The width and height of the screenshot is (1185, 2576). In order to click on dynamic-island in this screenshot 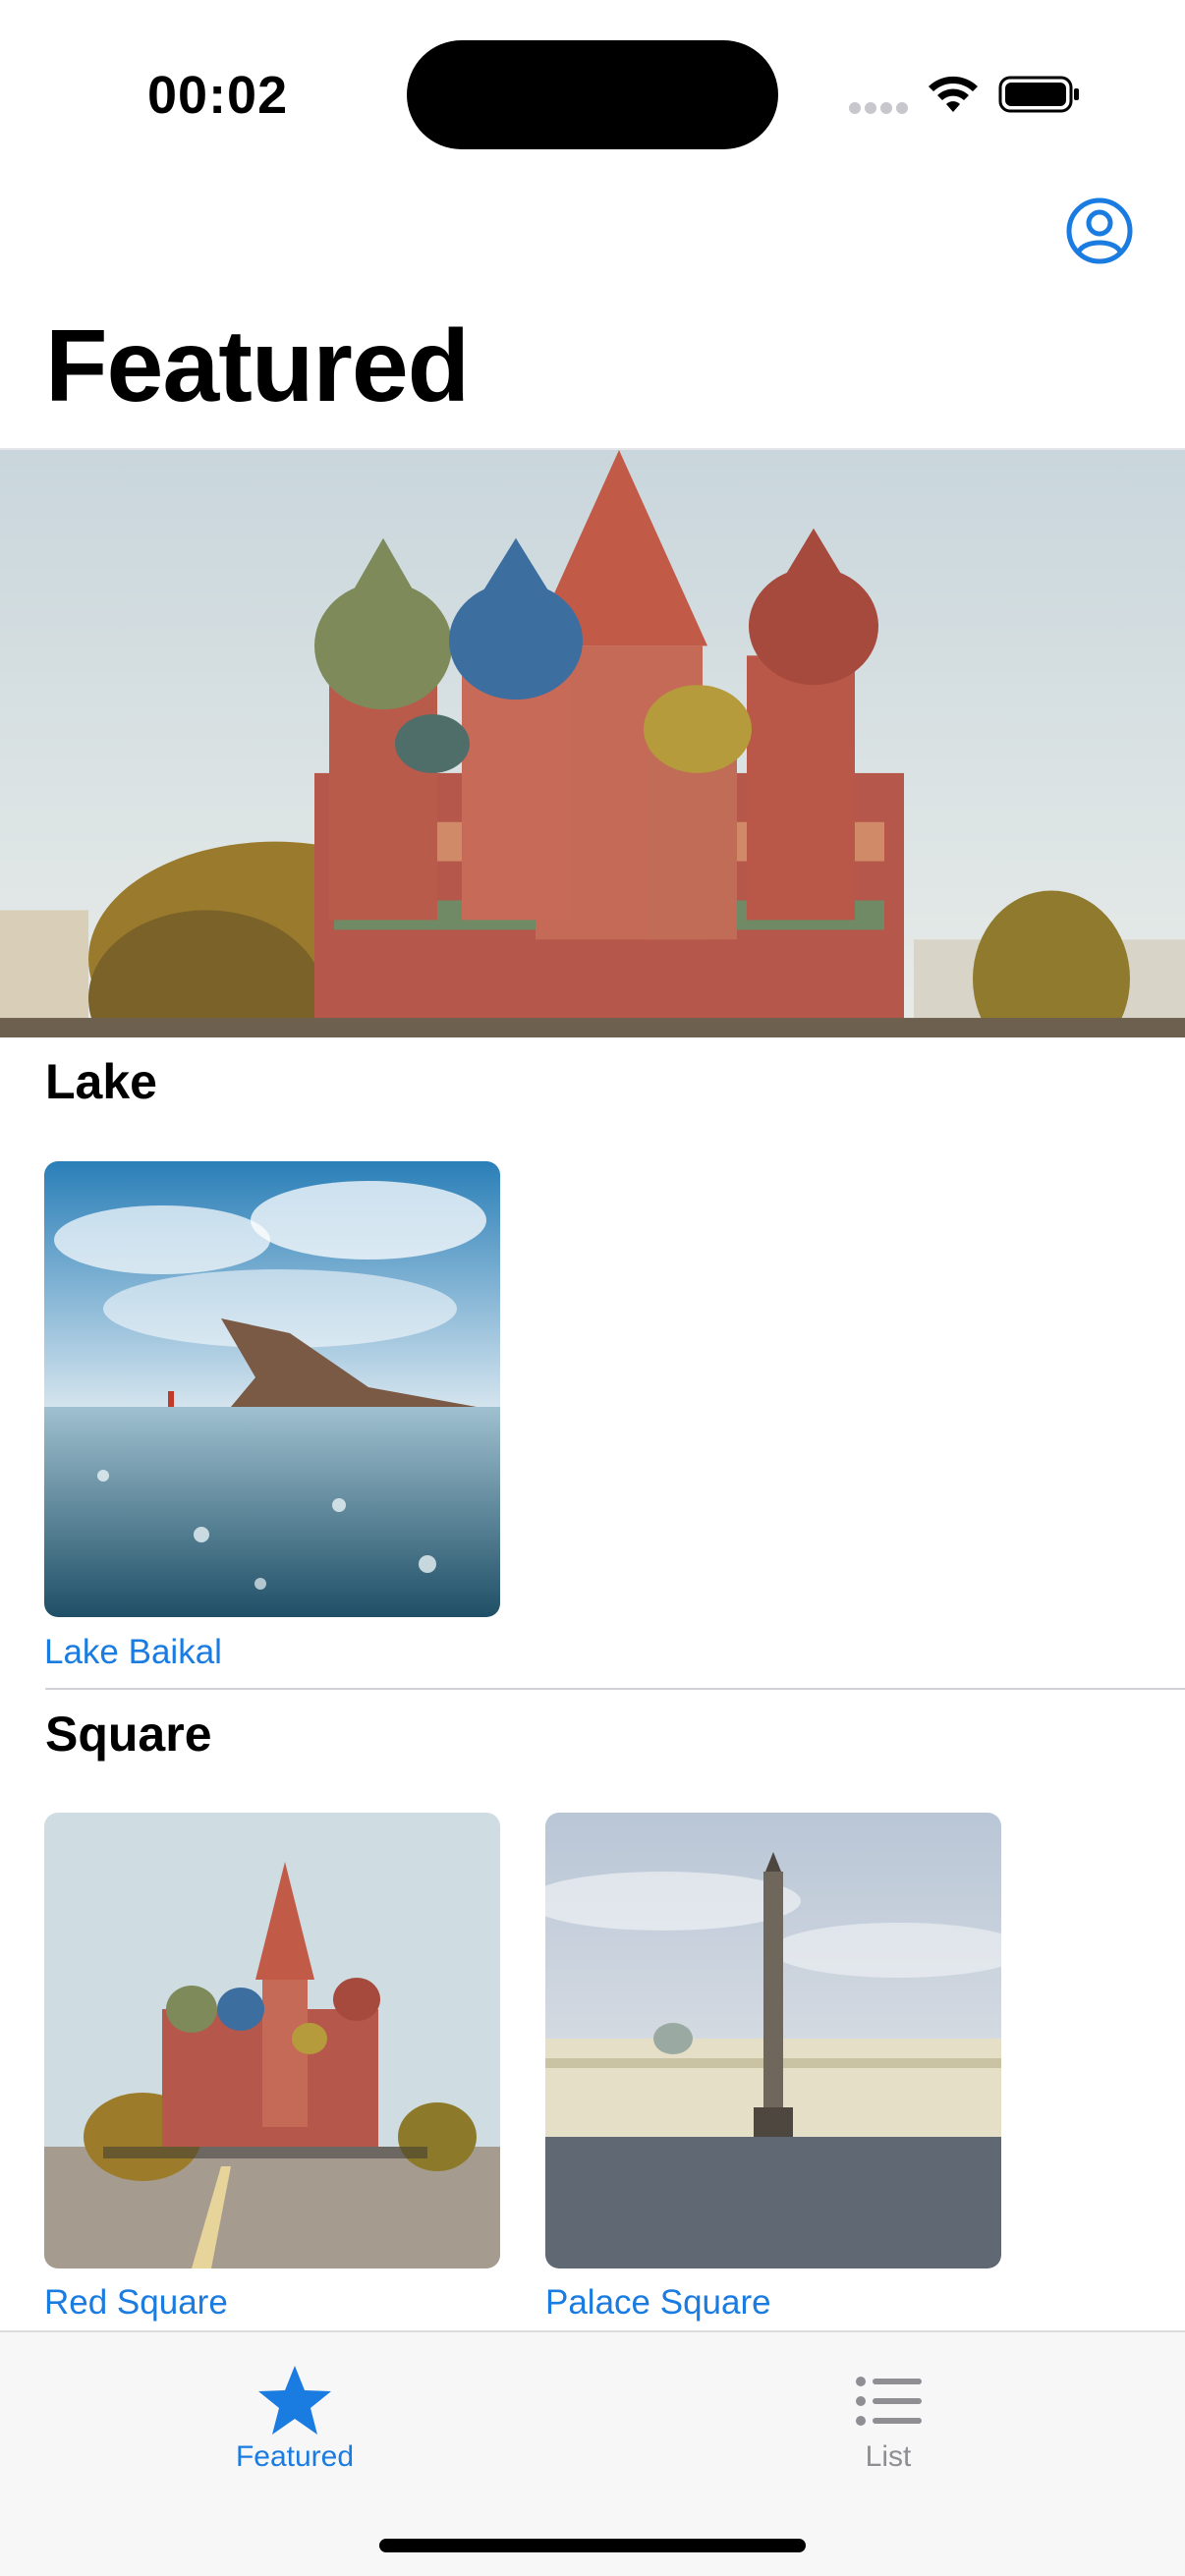, I will do `click(592, 94)`.